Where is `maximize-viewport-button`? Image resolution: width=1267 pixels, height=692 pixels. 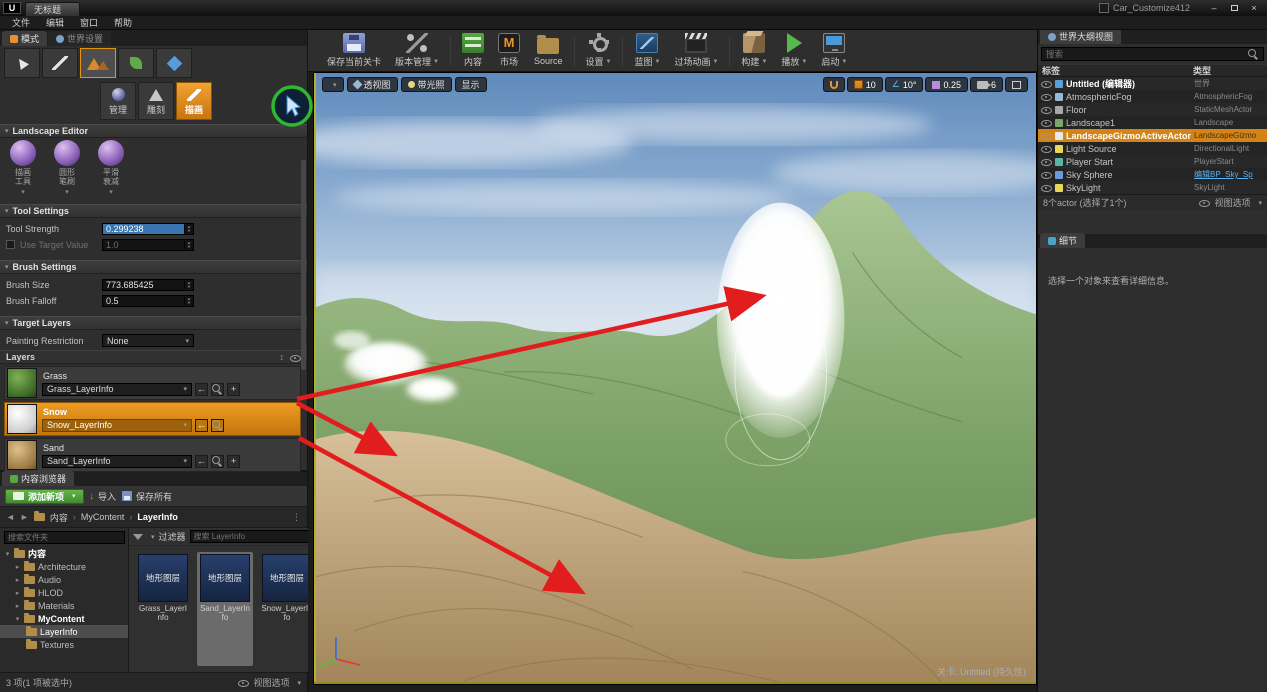 maximize-viewport-button is located at coordinates (1016, 84).